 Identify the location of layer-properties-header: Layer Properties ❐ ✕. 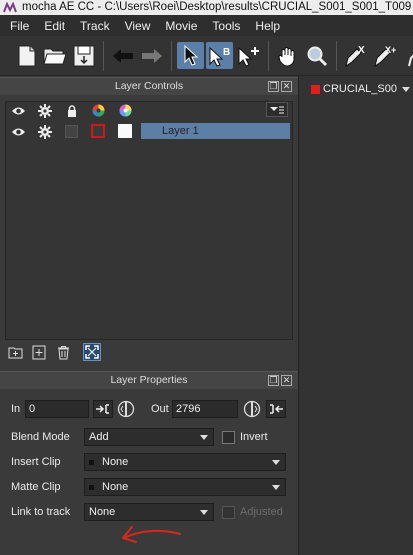
(149, 380).